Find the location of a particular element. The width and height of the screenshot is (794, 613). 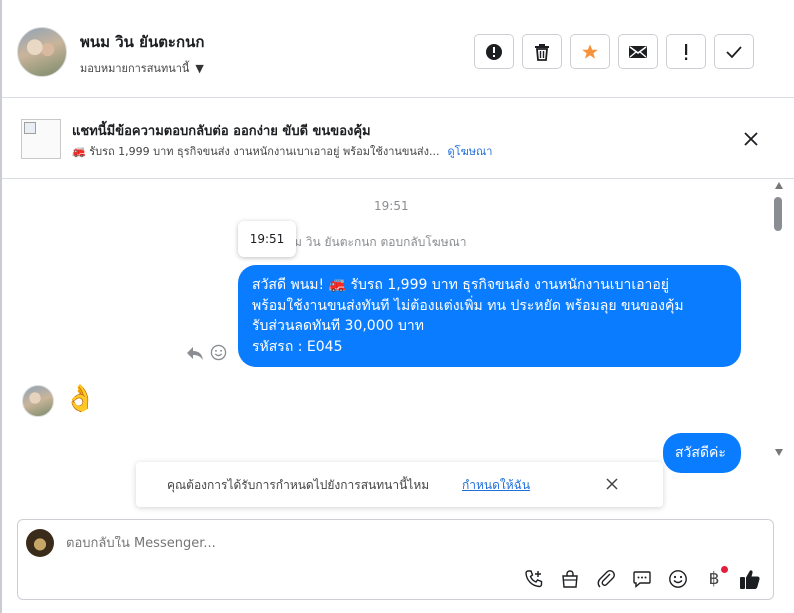

star-button is located at coordinates (590, 51).